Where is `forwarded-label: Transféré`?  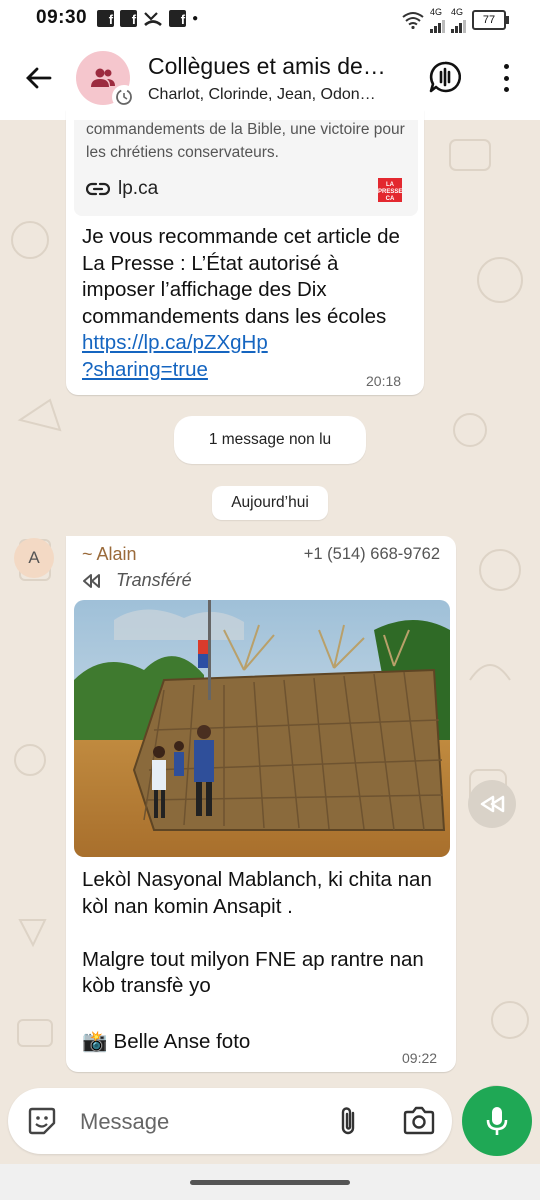 forwarded-label: Transféré is located at coordinates (154, 580).